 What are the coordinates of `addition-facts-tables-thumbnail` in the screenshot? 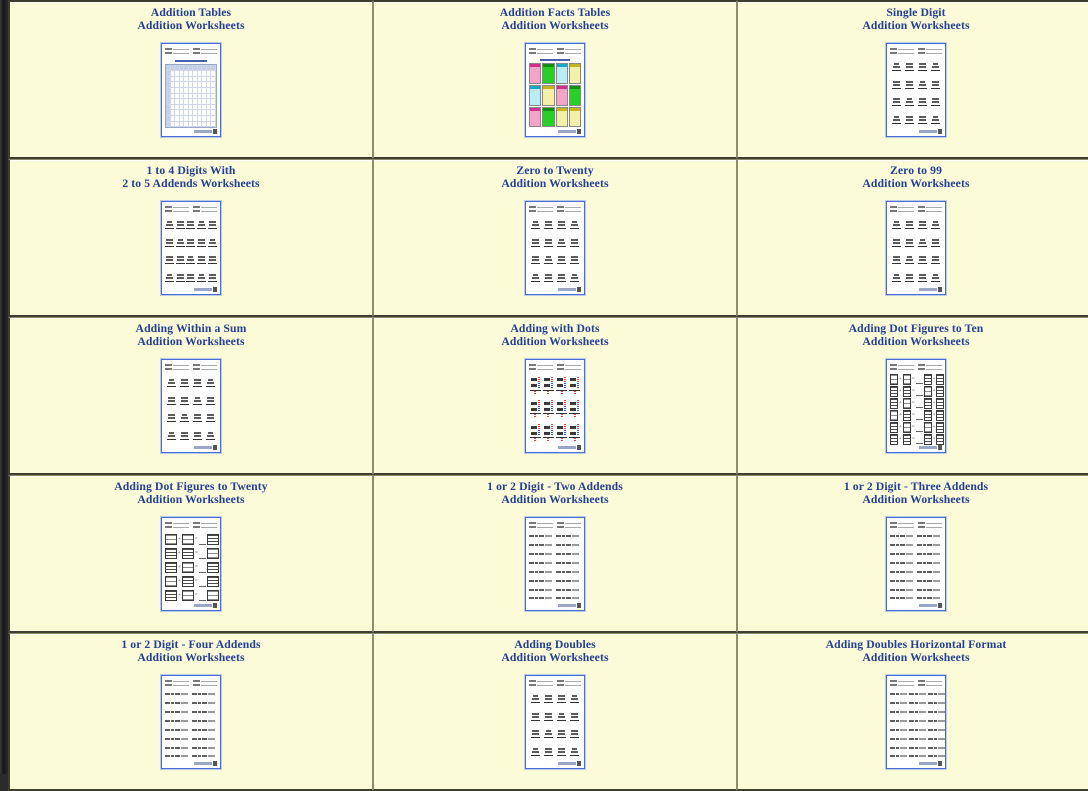 It's located at (555, 90).